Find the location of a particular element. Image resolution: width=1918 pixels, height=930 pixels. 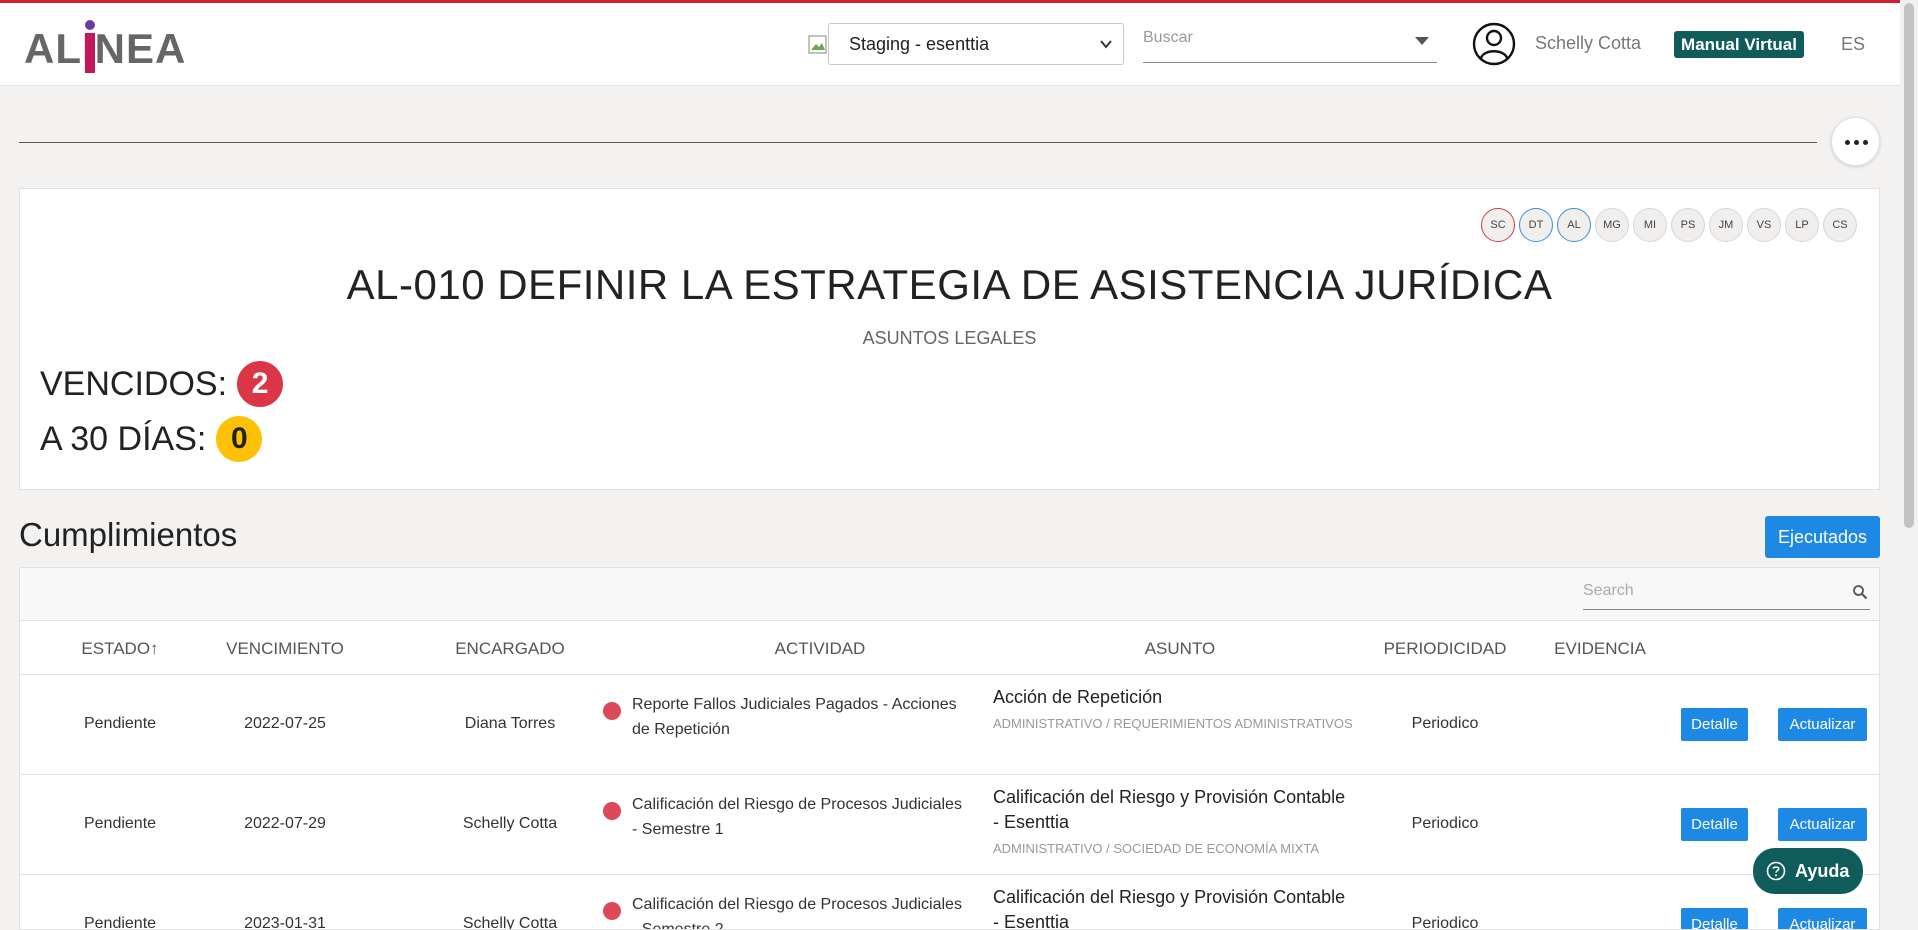

asunto-title: Acción de Repetición is located at coordinates (1078, 697).